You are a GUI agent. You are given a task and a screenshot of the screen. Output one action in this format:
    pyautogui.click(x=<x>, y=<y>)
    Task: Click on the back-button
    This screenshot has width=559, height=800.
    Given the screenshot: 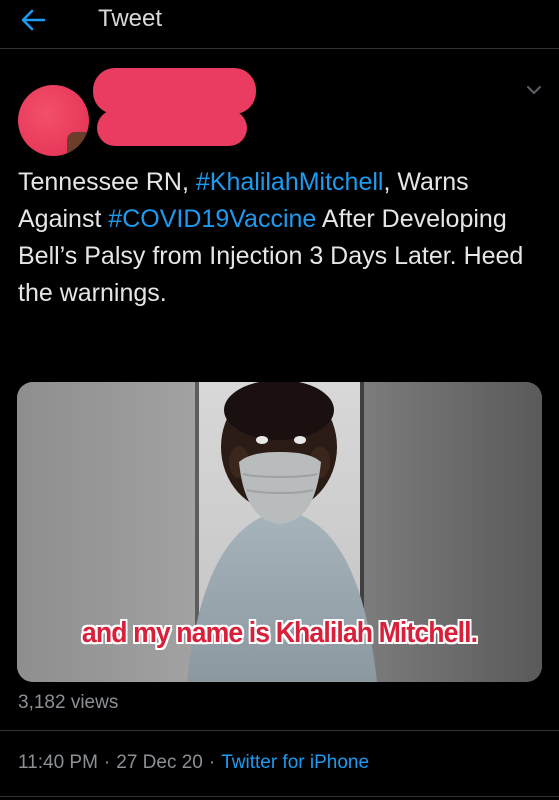 What is the action you would take?
    pyautogui.click(x=38, y=20)
    